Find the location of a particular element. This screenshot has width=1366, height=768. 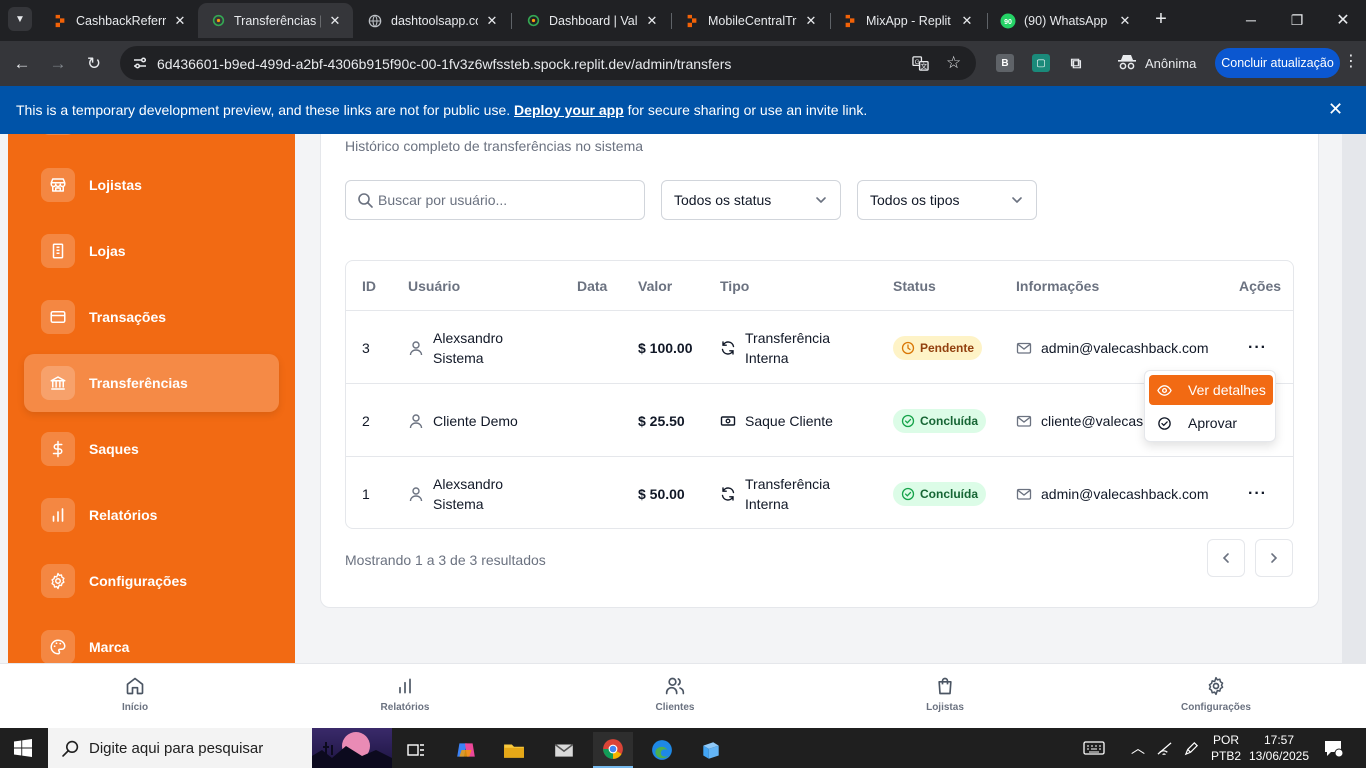

browser-tab: MobileCentralTra ✕ is located at coordinates (750, 20).